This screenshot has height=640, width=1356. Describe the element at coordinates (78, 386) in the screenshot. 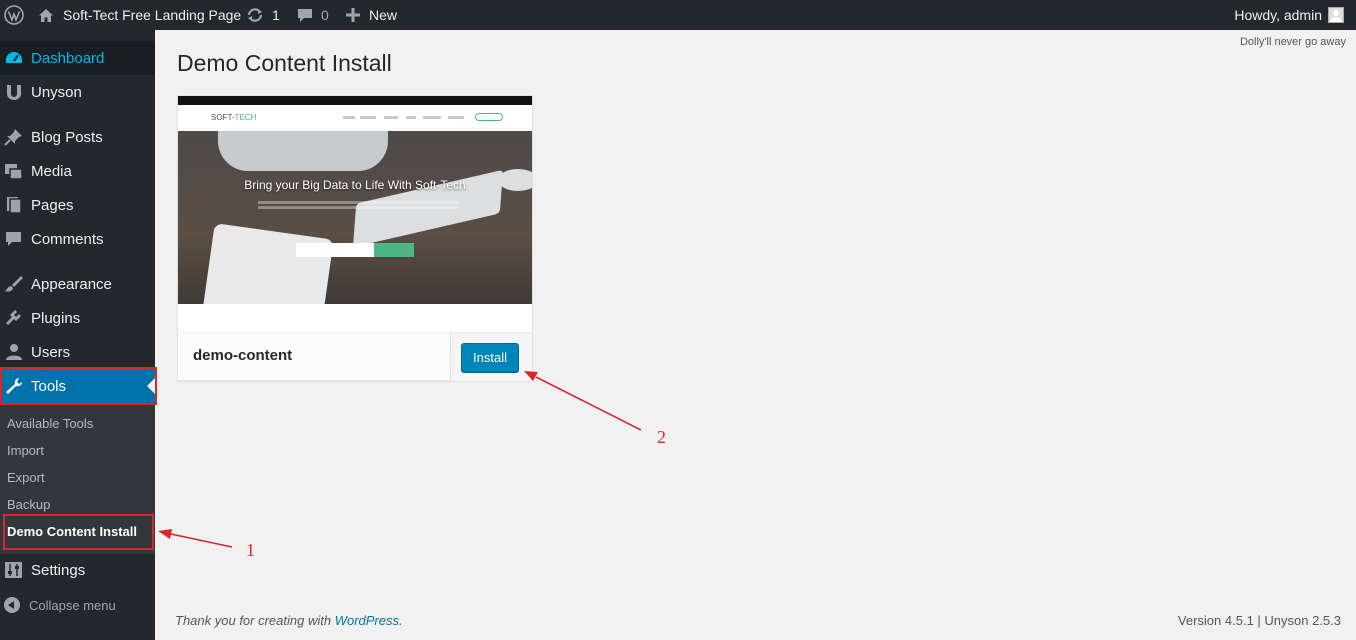

I see `tools-highlight-box` at that location.